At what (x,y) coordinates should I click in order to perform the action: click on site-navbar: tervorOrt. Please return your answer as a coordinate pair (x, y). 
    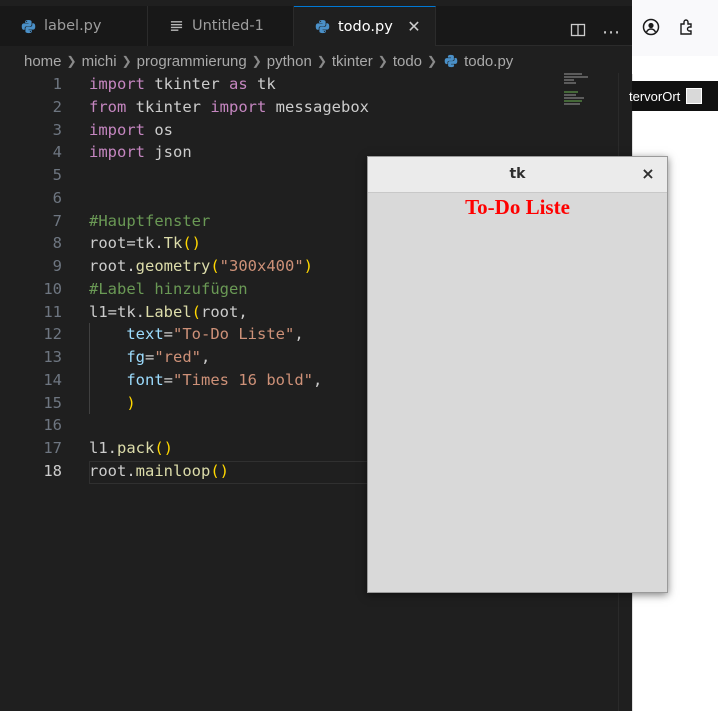
    Looking at the image, I should click on (673, 96).